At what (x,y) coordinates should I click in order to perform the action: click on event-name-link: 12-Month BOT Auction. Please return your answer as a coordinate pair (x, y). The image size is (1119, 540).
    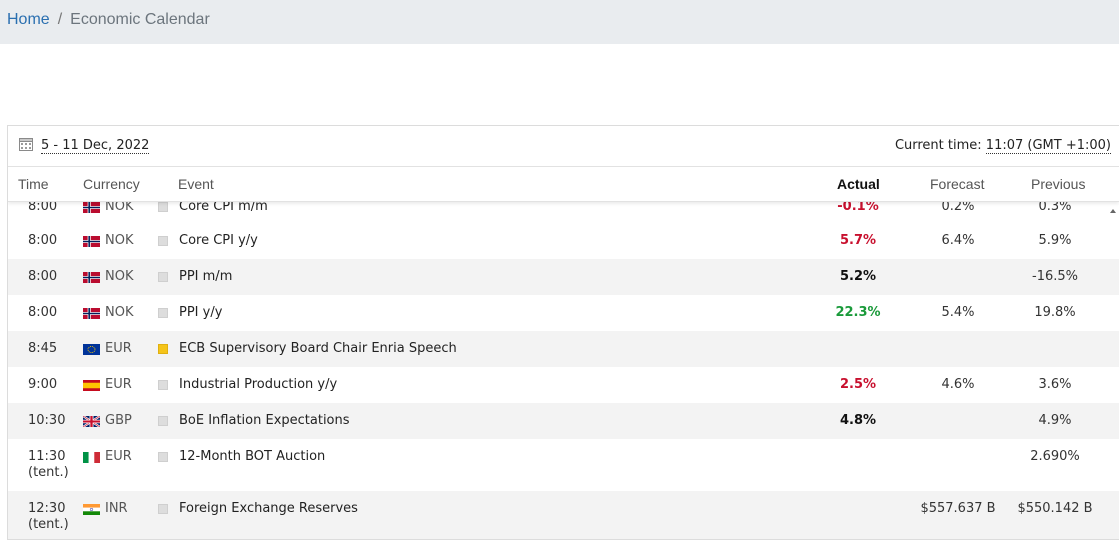
    Looking at the image, I should click on (252, 456).